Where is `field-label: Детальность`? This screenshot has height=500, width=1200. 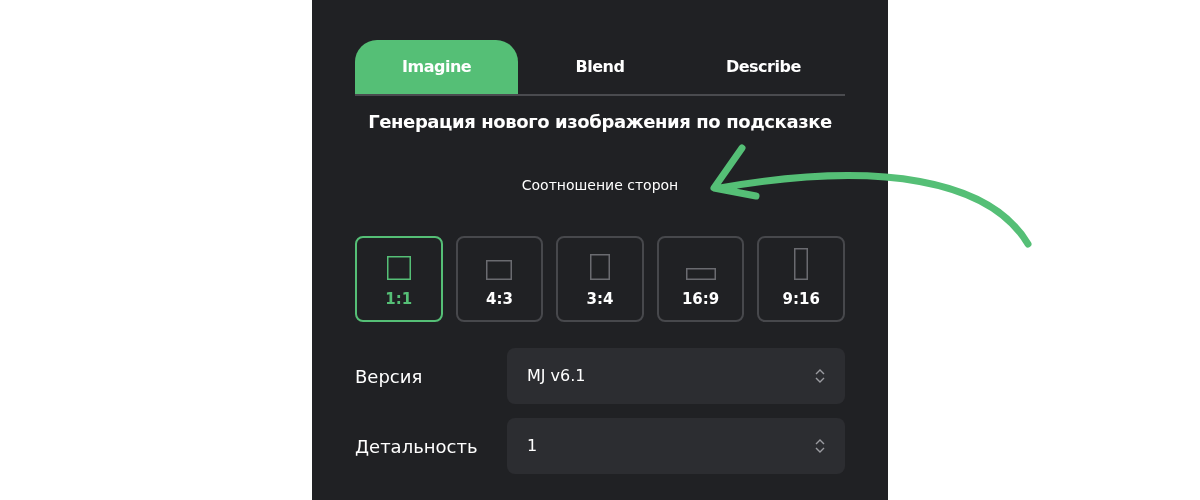
field-label: Детальность is located at coordinates (417, 446).